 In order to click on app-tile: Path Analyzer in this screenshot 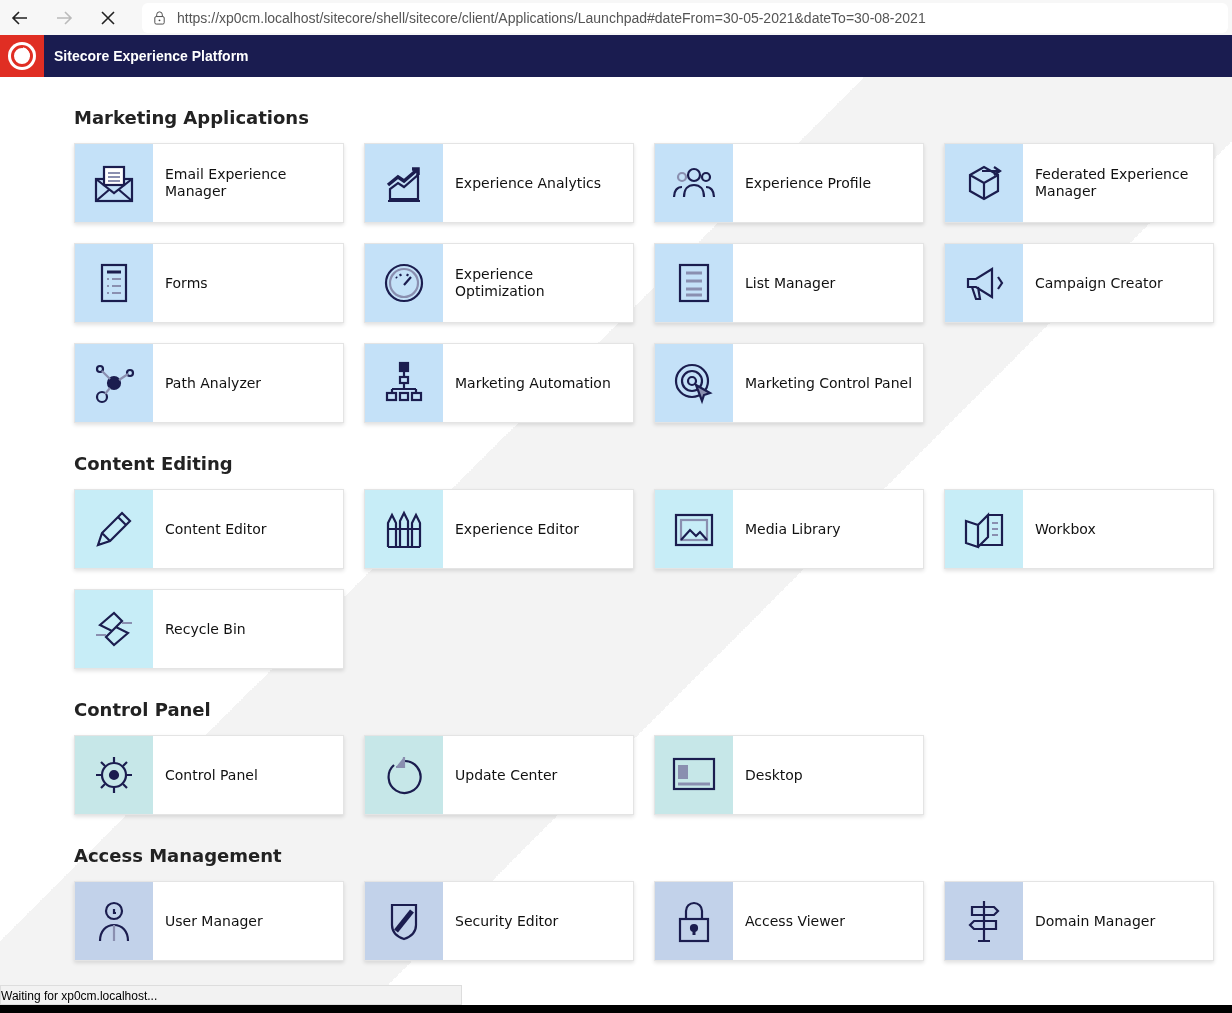, I will do `click(209, 383)`.